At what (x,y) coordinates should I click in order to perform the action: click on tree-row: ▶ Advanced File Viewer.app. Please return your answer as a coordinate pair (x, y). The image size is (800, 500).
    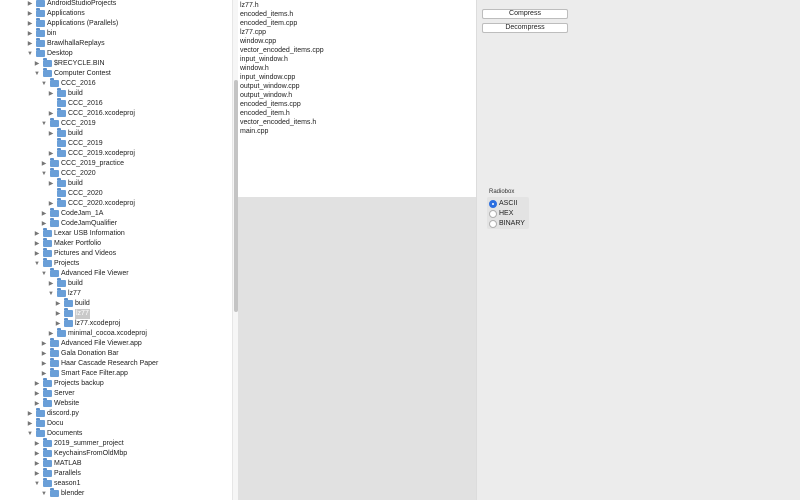
    Looking at the image, I should click on (115, 343).